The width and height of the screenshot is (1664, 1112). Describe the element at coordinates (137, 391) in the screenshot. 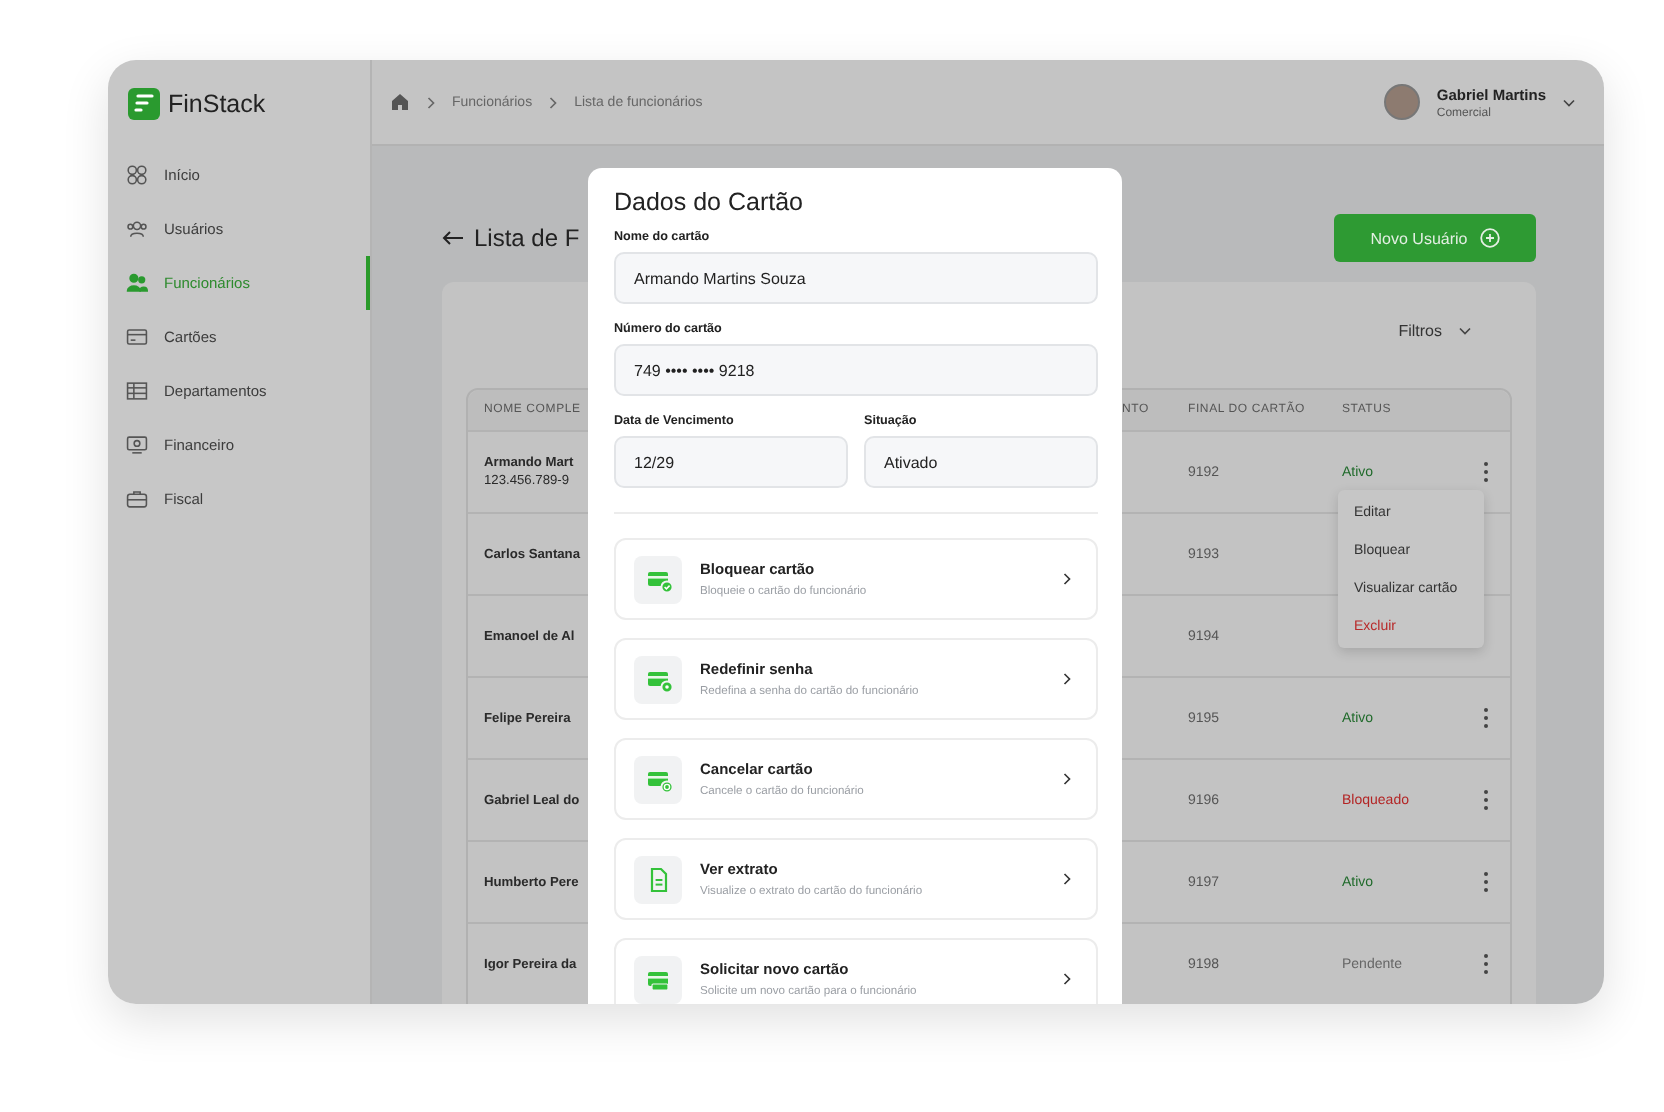

I see `table-icon` at that location.